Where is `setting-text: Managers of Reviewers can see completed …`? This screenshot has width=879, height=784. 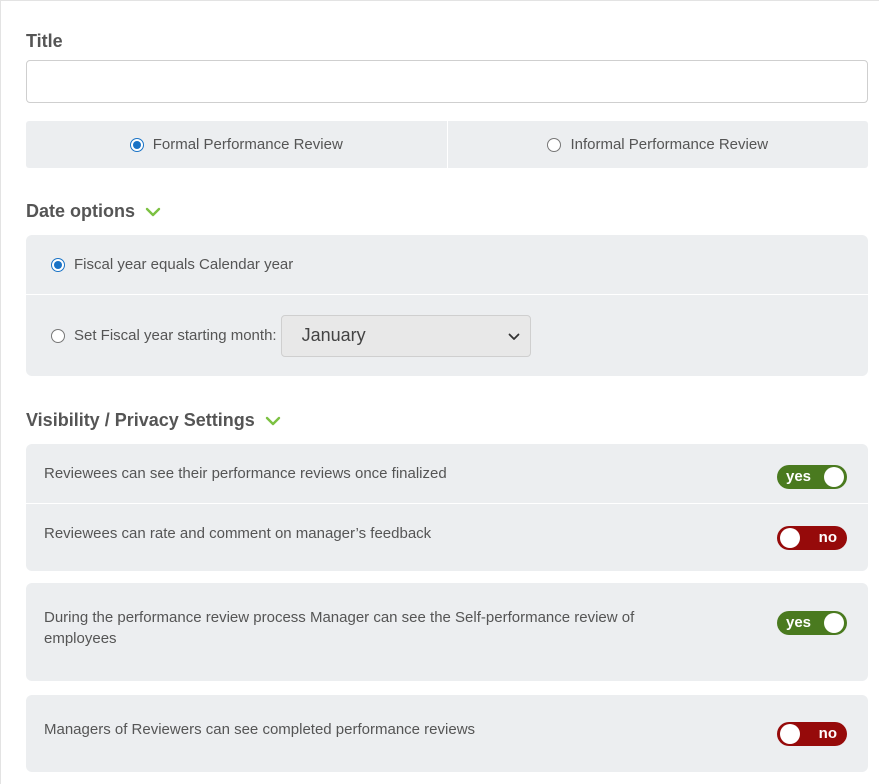
setting-text: Managers of Reviewers can see completed … is located at coordinates (260, 729).